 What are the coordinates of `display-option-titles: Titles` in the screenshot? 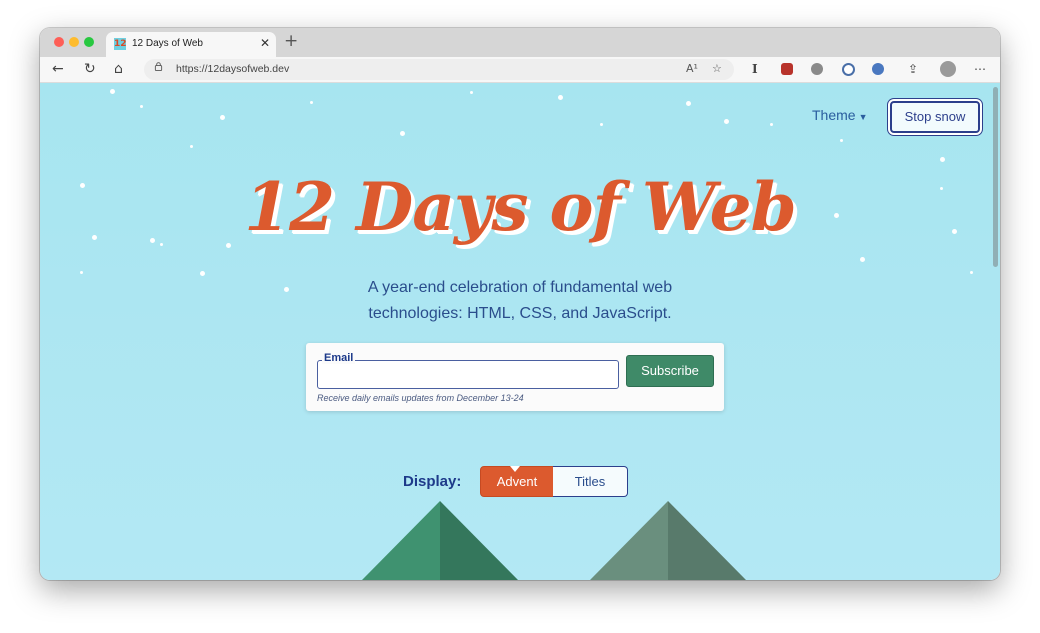 It's located at (590, 481).